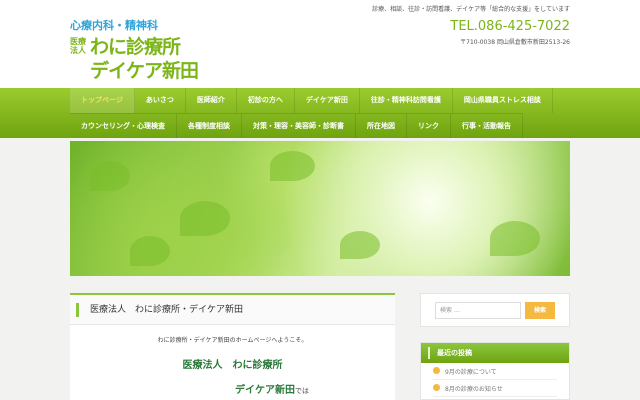 The image size is (640, 400). What do you see at coordinates (232, 340) in the screenshot?
I see `welcome-text: わに診療所・デイケア新田のホームページへようこそ。` at bounding box center [232, 340].